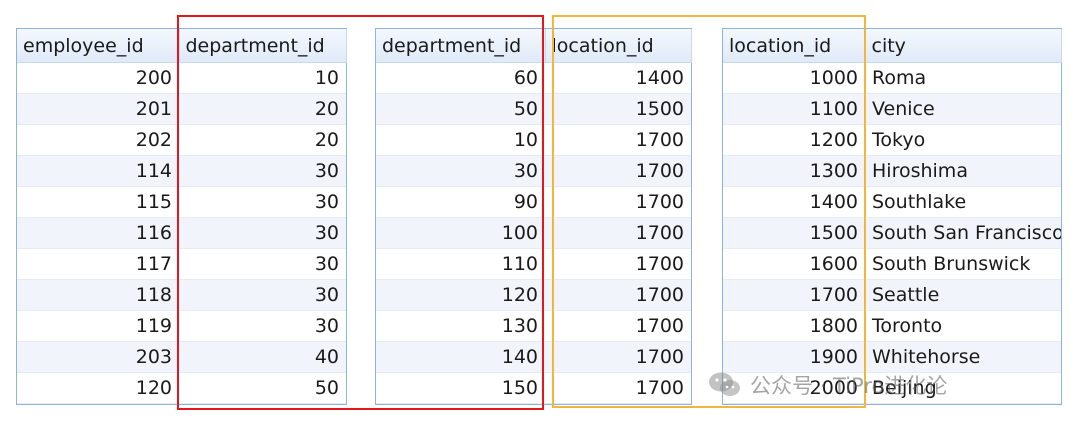 This screenshot has width=1080, height=434. I want to click on table-row: 130 1700, so click(533, 326).